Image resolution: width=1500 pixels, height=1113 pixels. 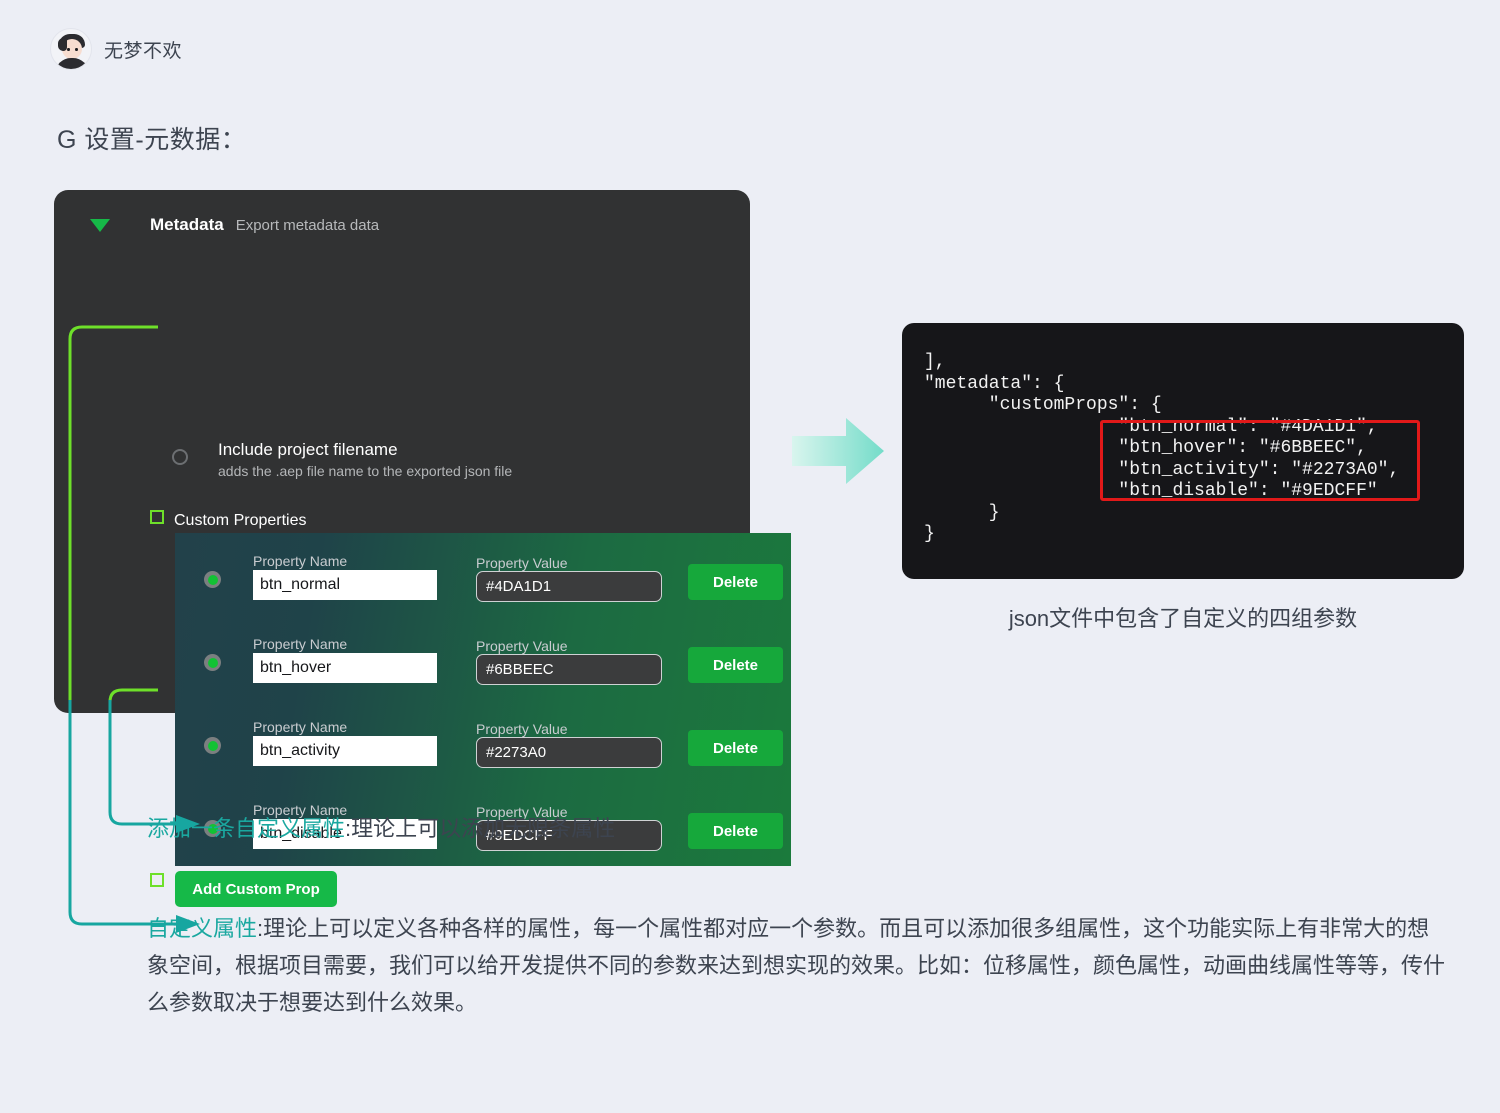 I want to click on section-title: G 设置-元数据：, so click(x=152, y=140).